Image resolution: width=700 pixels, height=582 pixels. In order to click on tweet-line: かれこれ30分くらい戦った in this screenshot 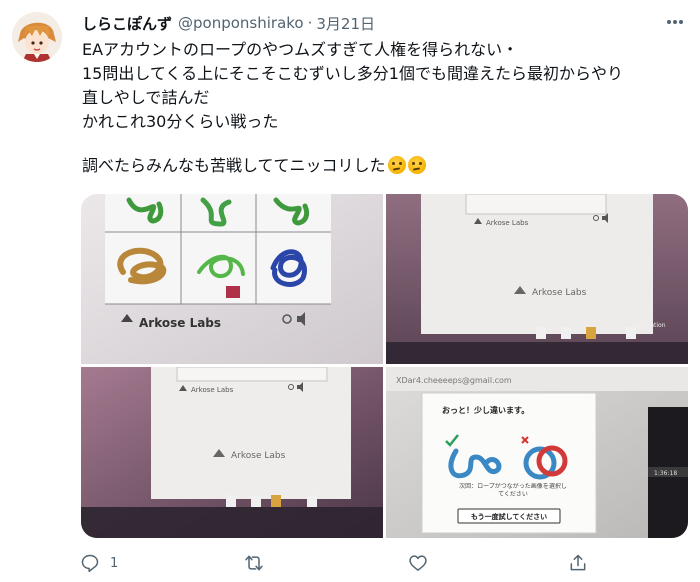, I will do `click(180, 121)`.